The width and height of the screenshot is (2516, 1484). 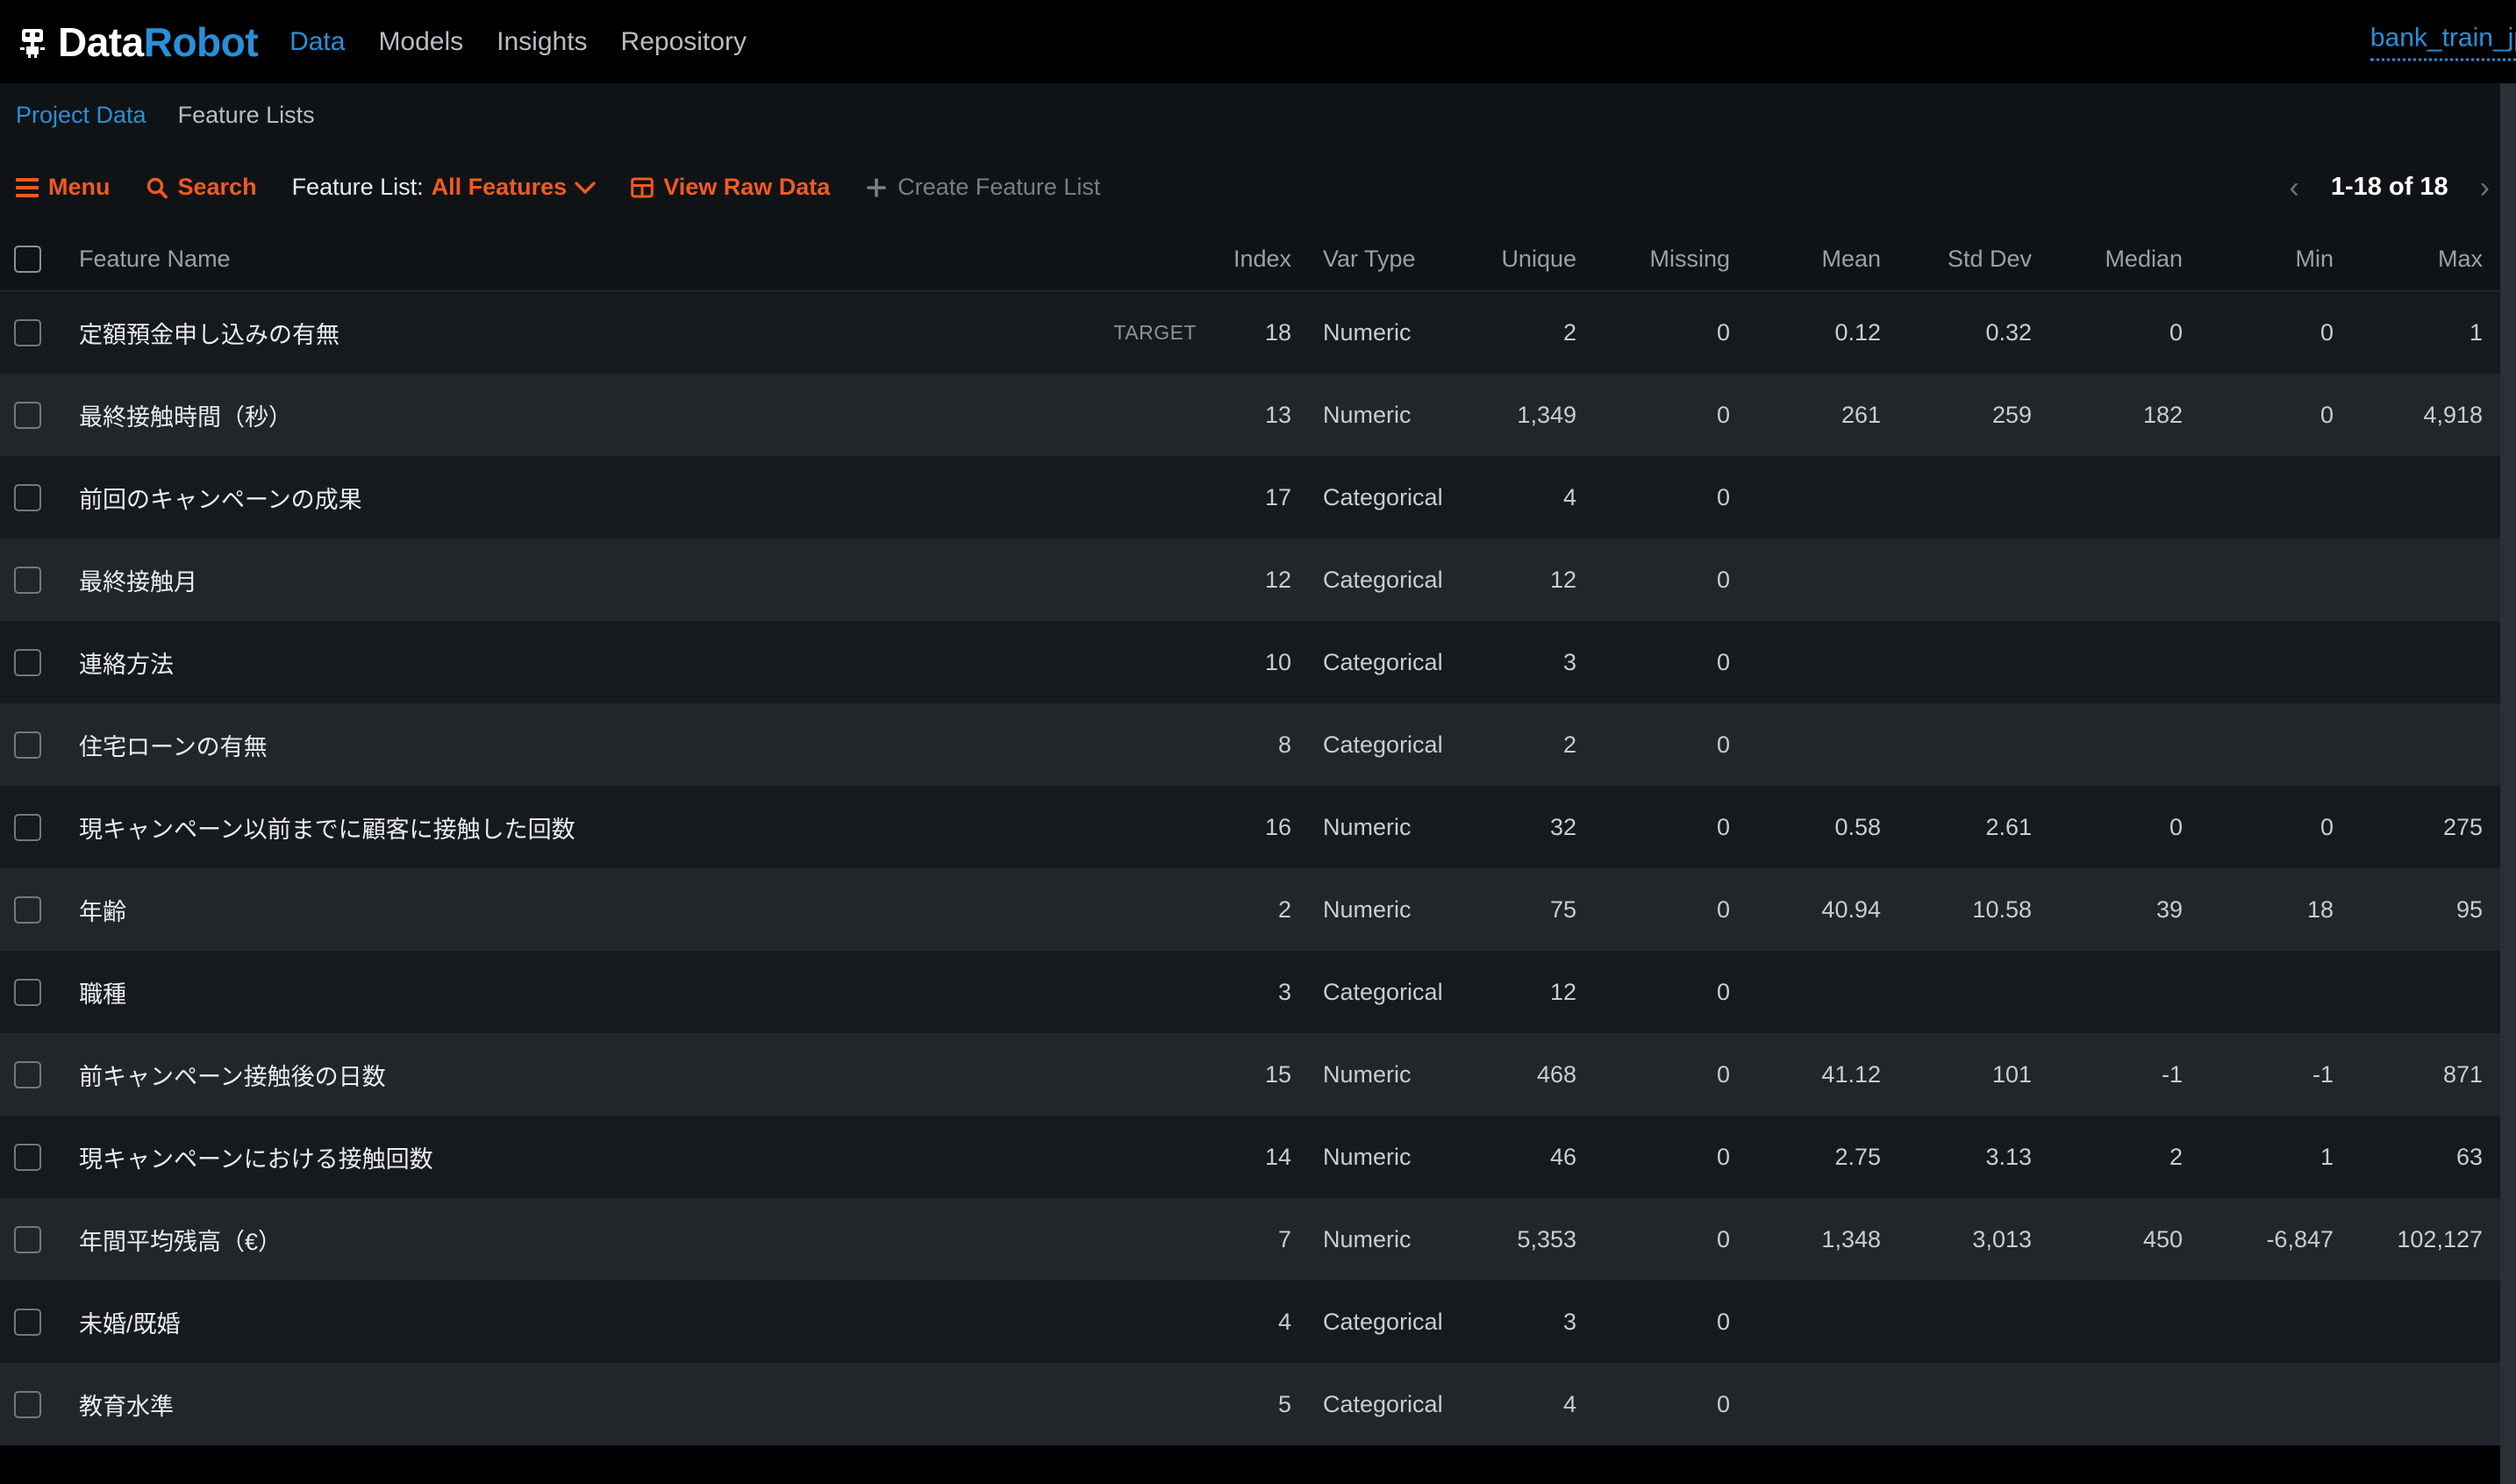 What do you see at coordinates (747, 187) in the screenshot?
I see `view-raw-data-label: View Raw Data` at bounding box center [747, 187].